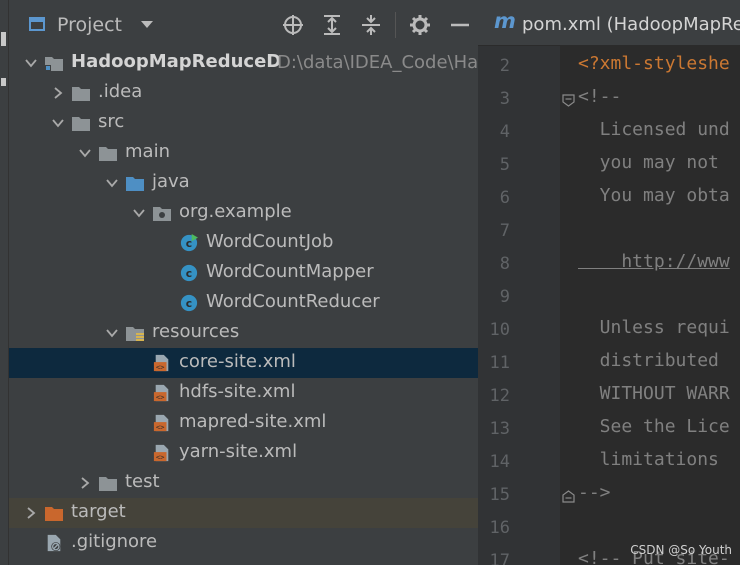 The height and width of the screenshot is (565, 740). I want to click on tree-row: <> core-site.xml, so click(243, 363).